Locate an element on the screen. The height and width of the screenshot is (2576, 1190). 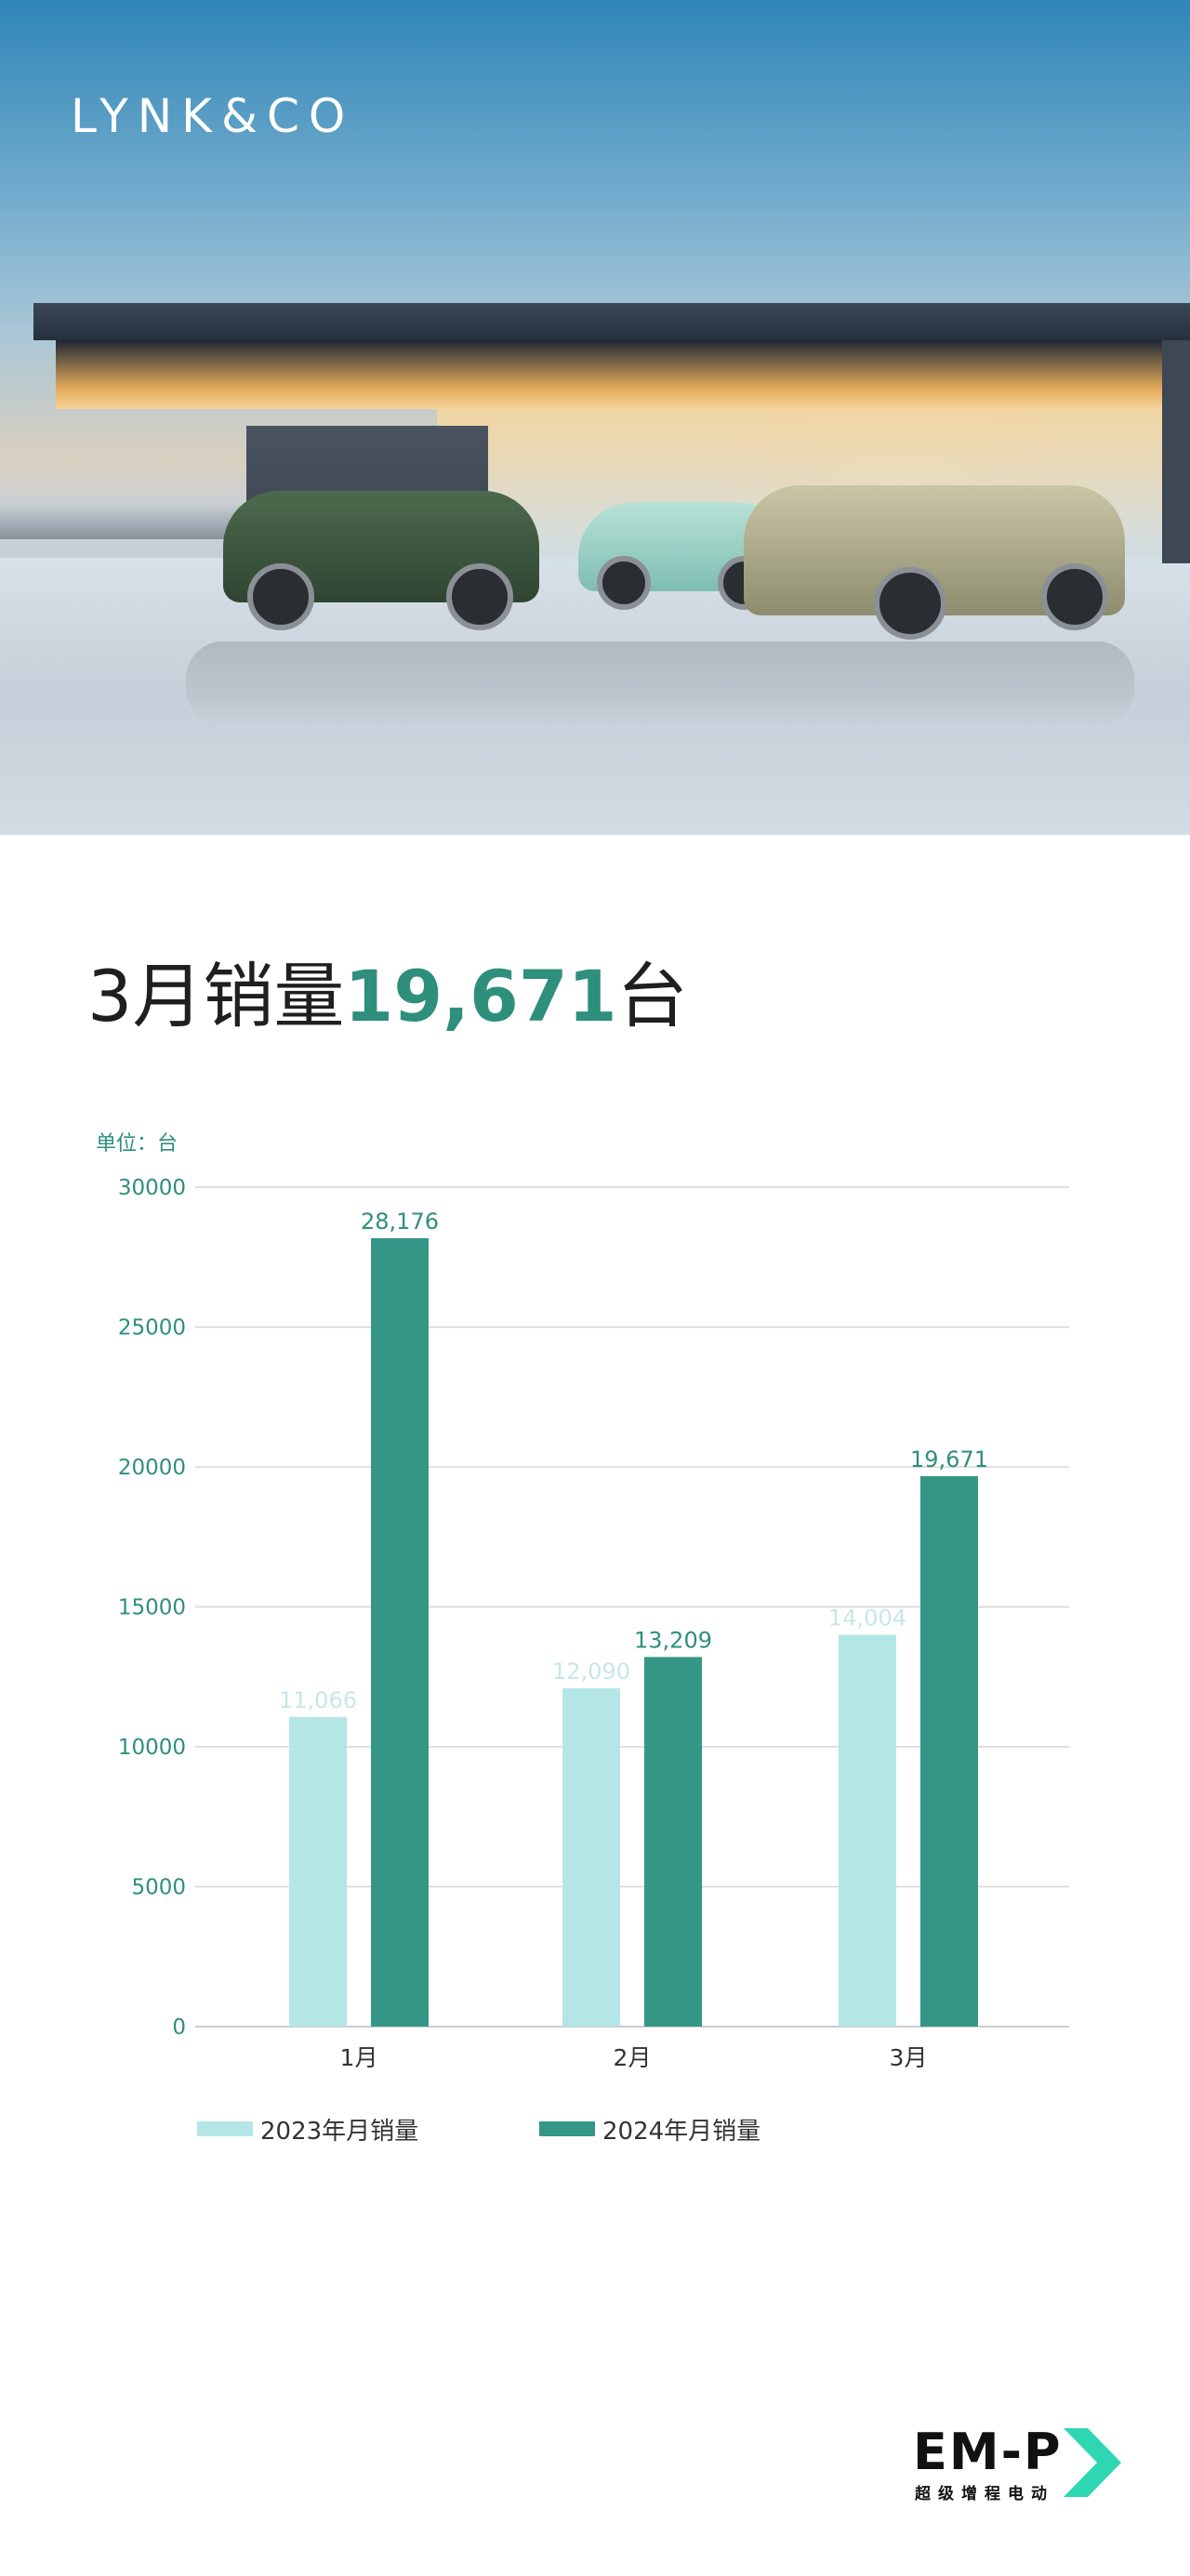
x-tick-label: 2月 is located at coordinates (633, 2057).